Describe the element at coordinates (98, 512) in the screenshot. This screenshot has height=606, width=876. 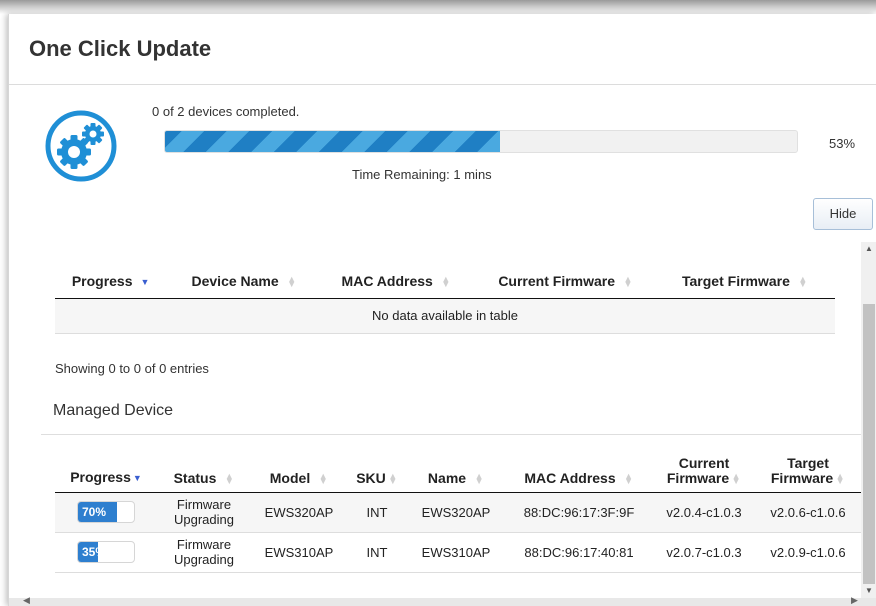
I see `device-progress-fill: 70%` at that location.